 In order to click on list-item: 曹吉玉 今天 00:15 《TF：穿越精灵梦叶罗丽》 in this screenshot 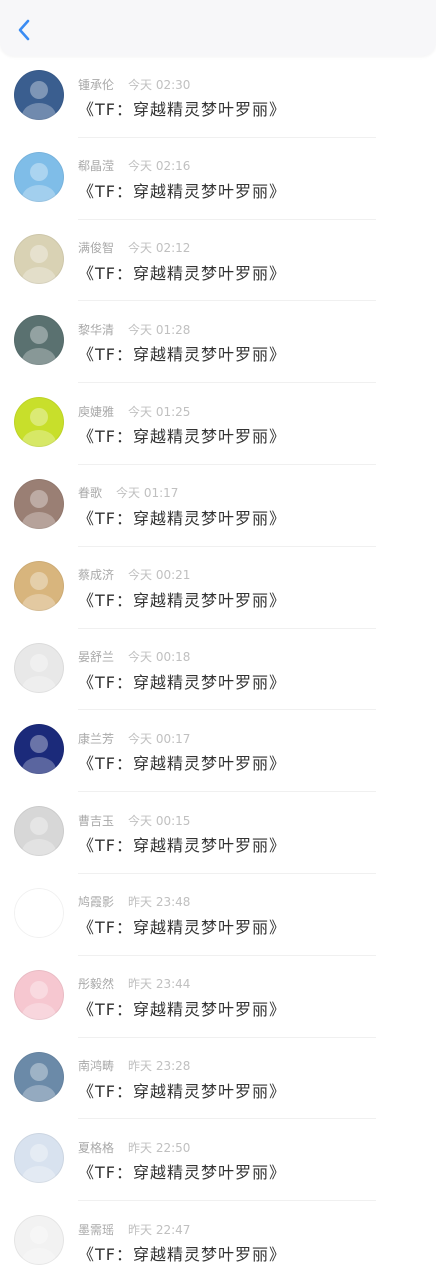, I will do `click(218, 833)`.